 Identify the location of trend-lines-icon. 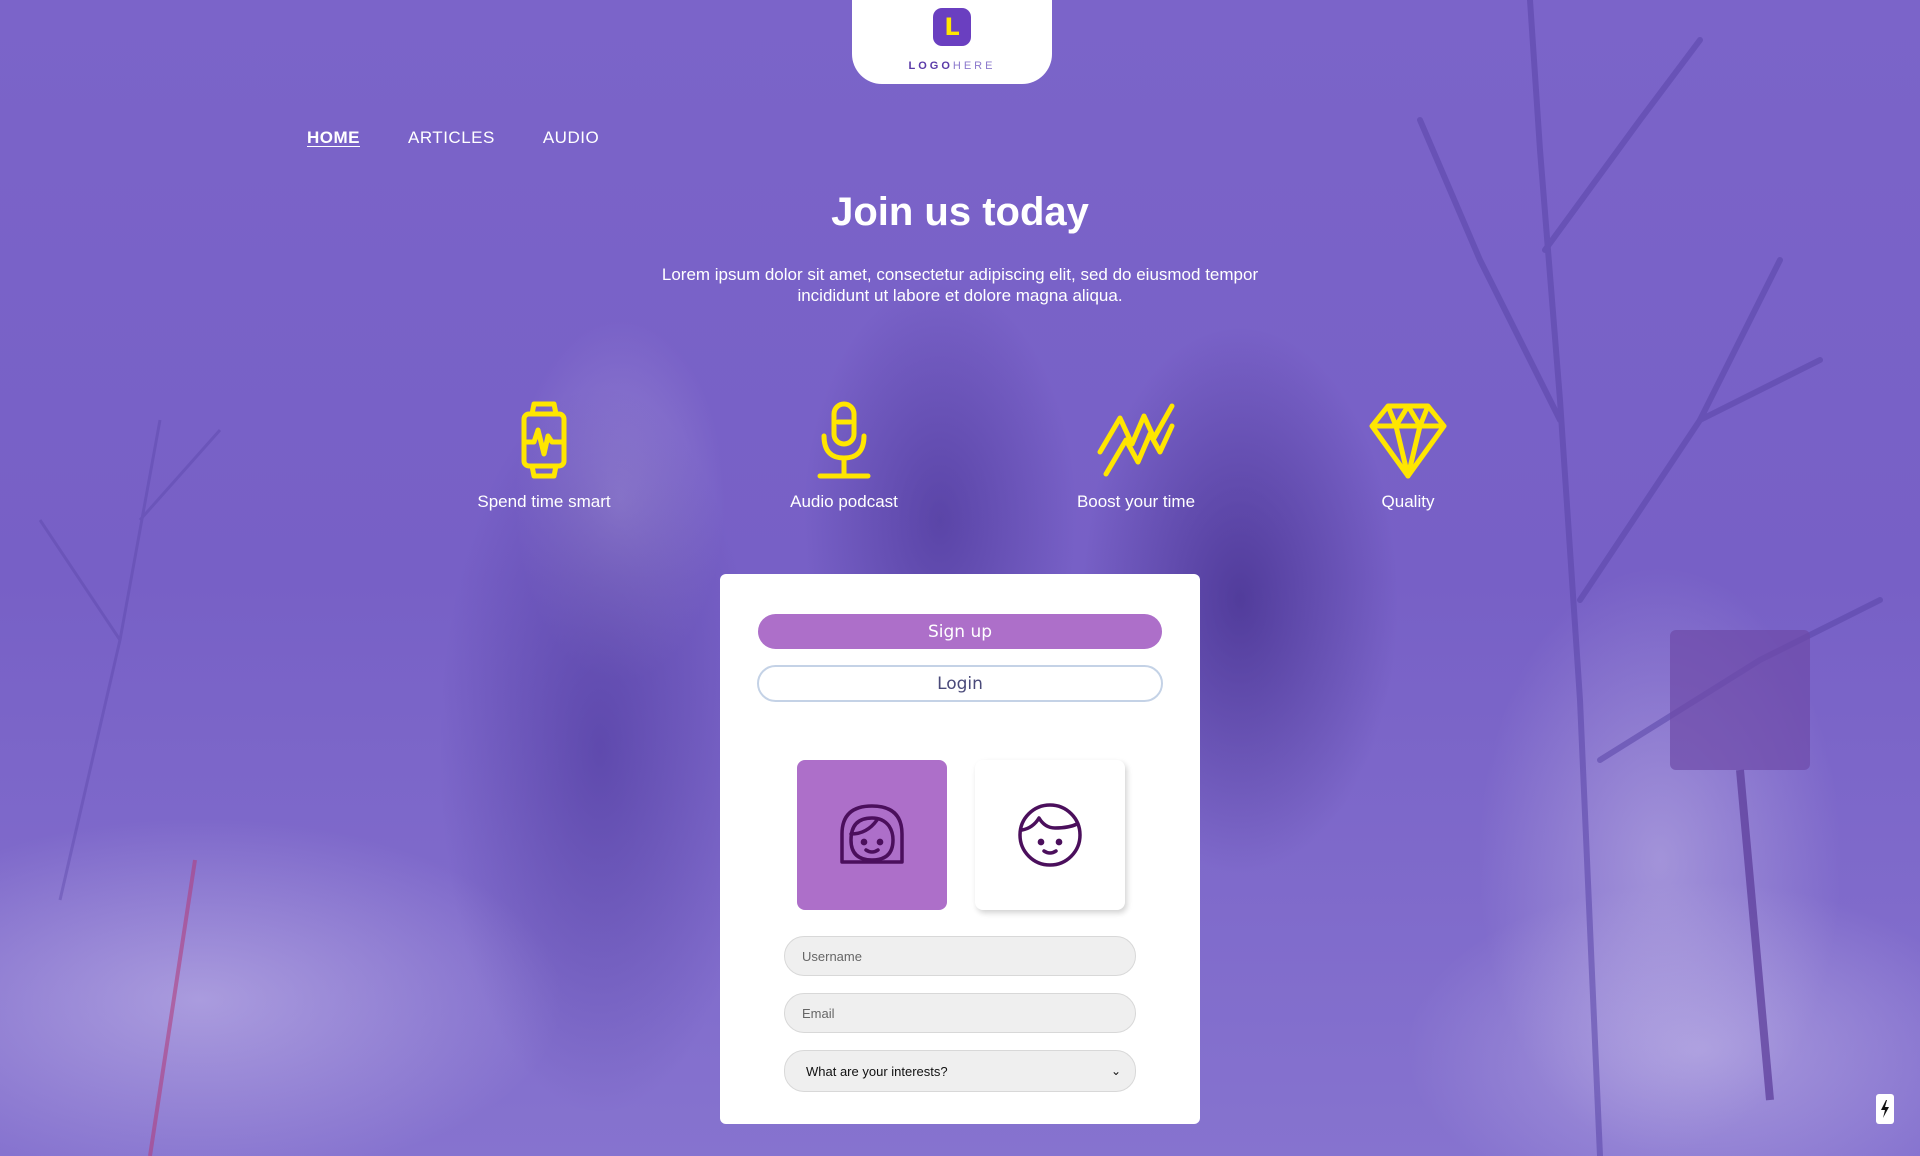
(1136, 440).